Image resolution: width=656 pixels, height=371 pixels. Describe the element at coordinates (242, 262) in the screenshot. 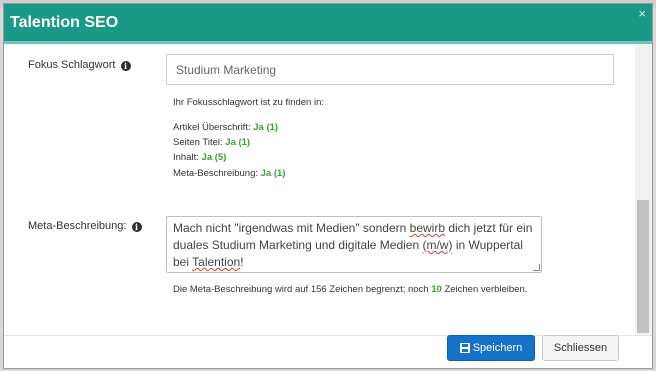

I see `meta-text: !` at that location.